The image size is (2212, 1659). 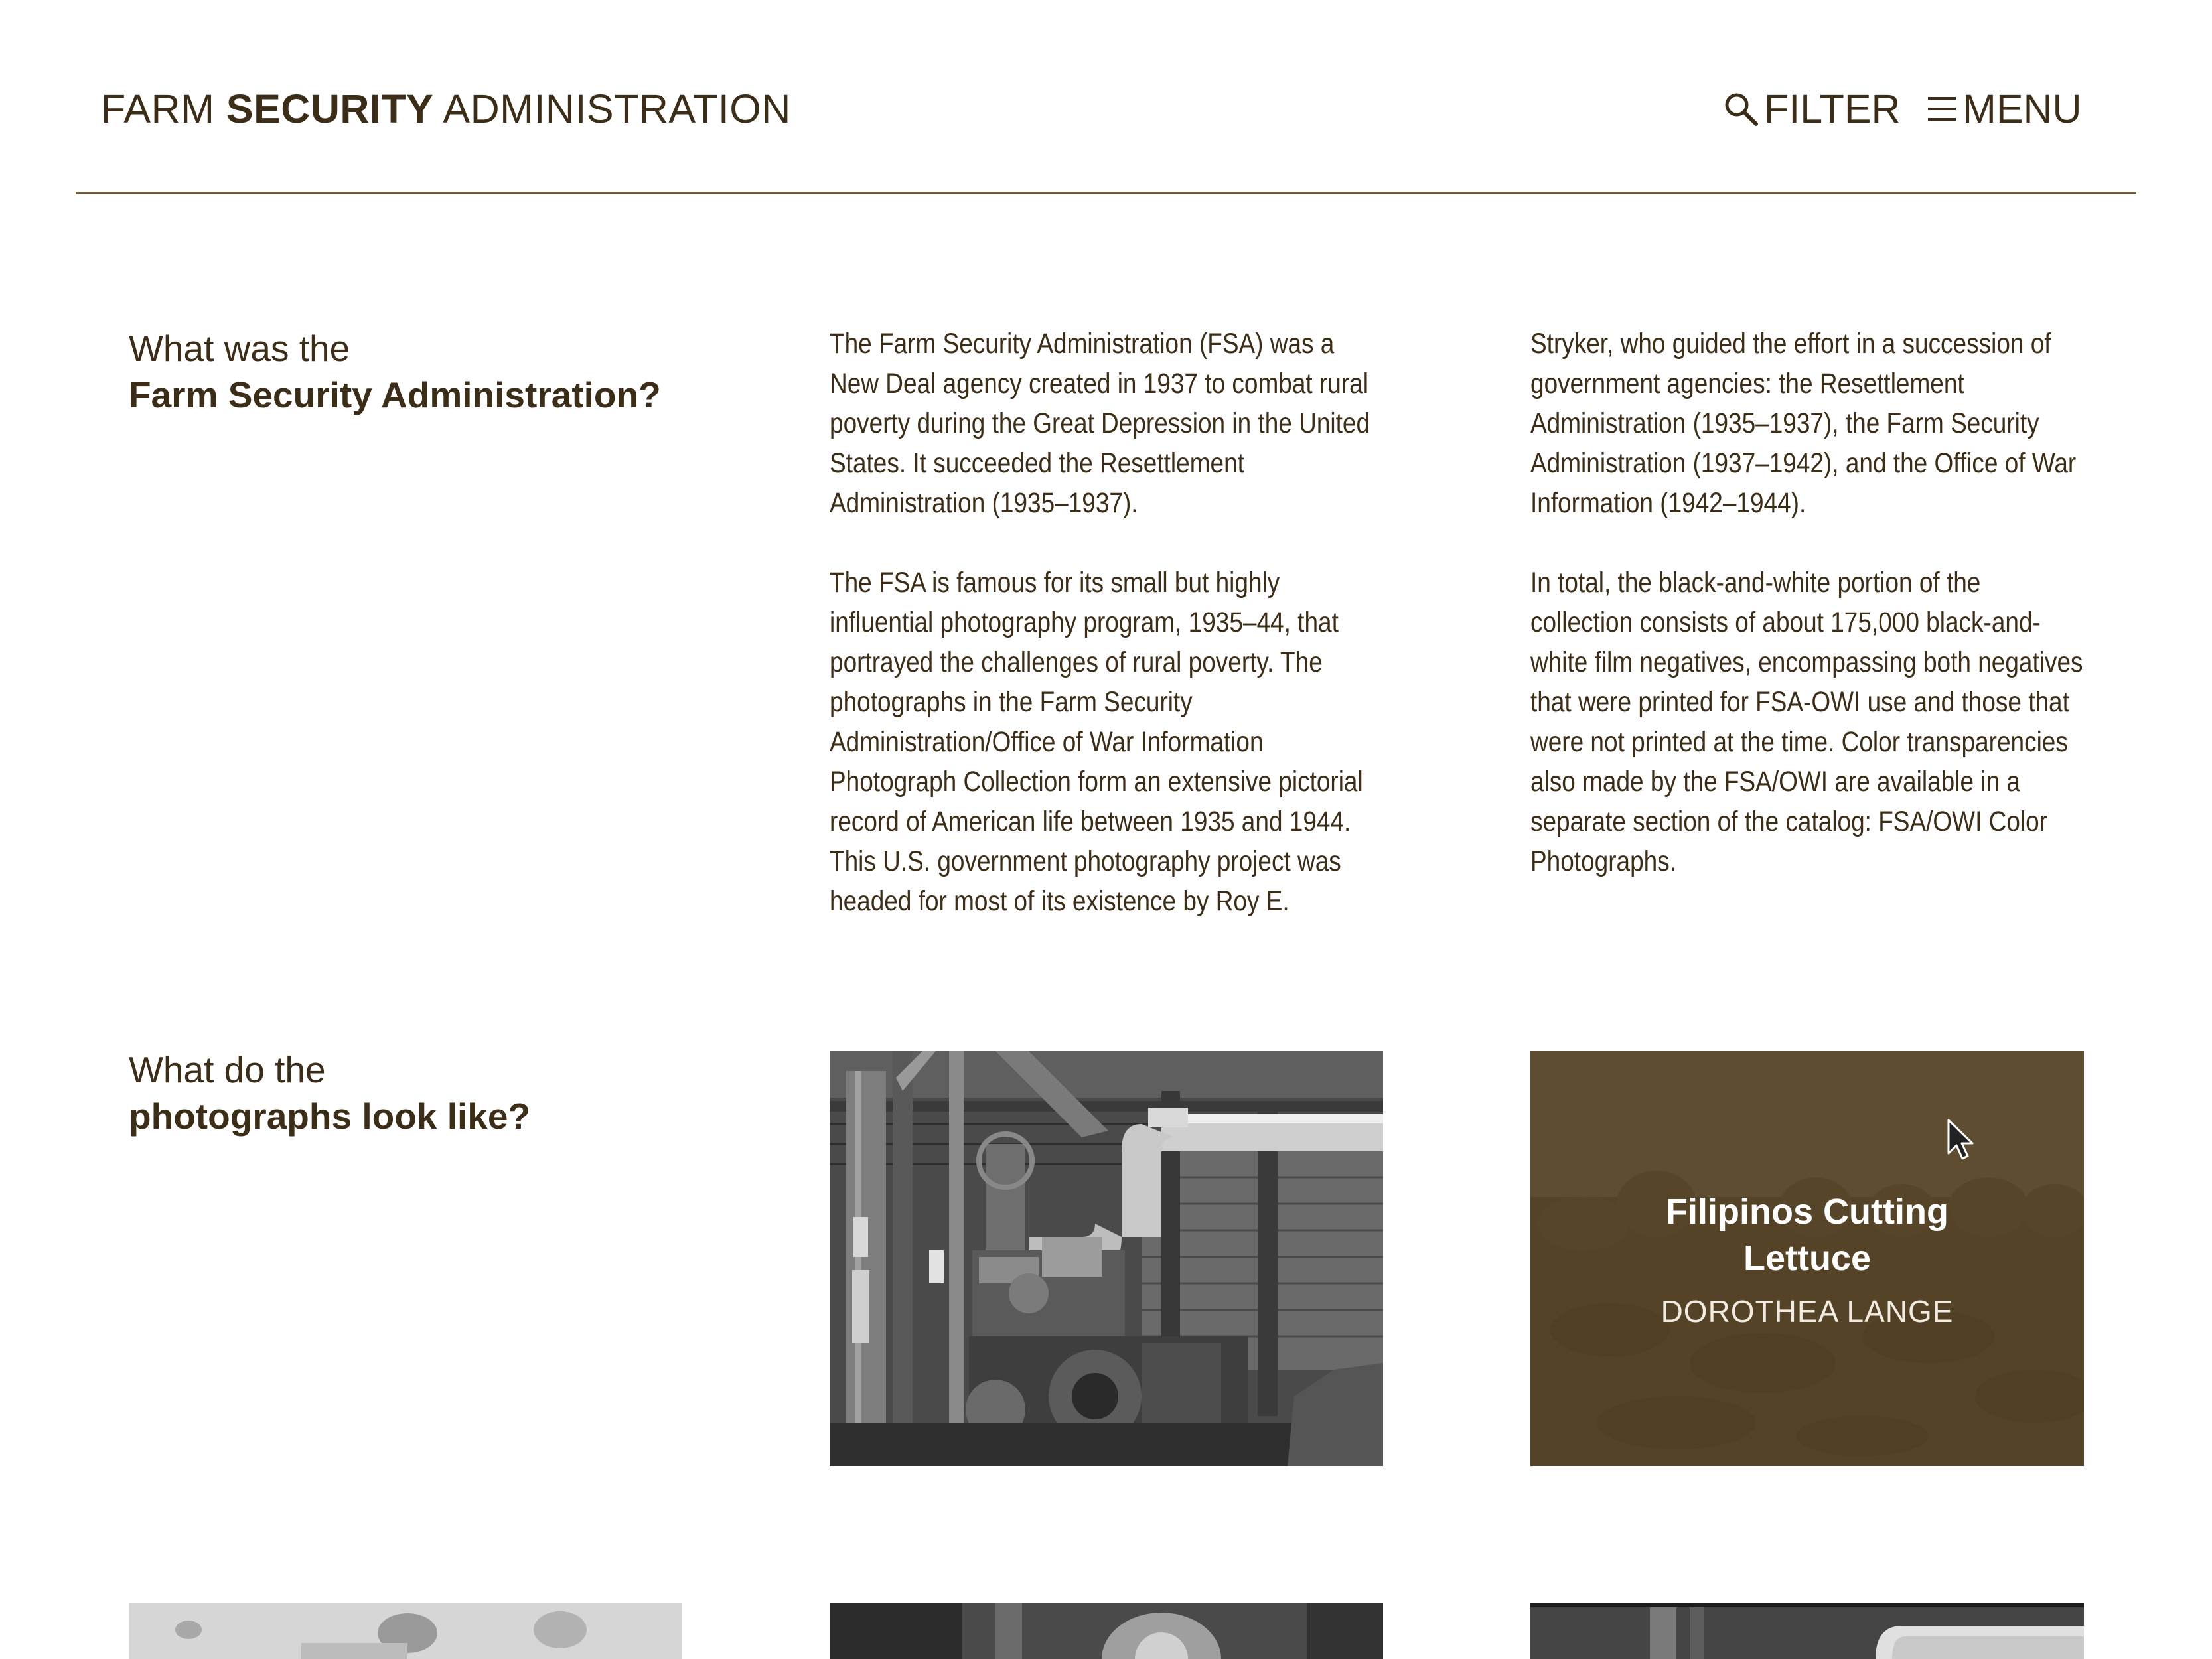 I want to click on photo-tile-lettuce: Filipinos Cutting Lettuce DOROTHEA LANGE, so click(x=1807, y=1258).